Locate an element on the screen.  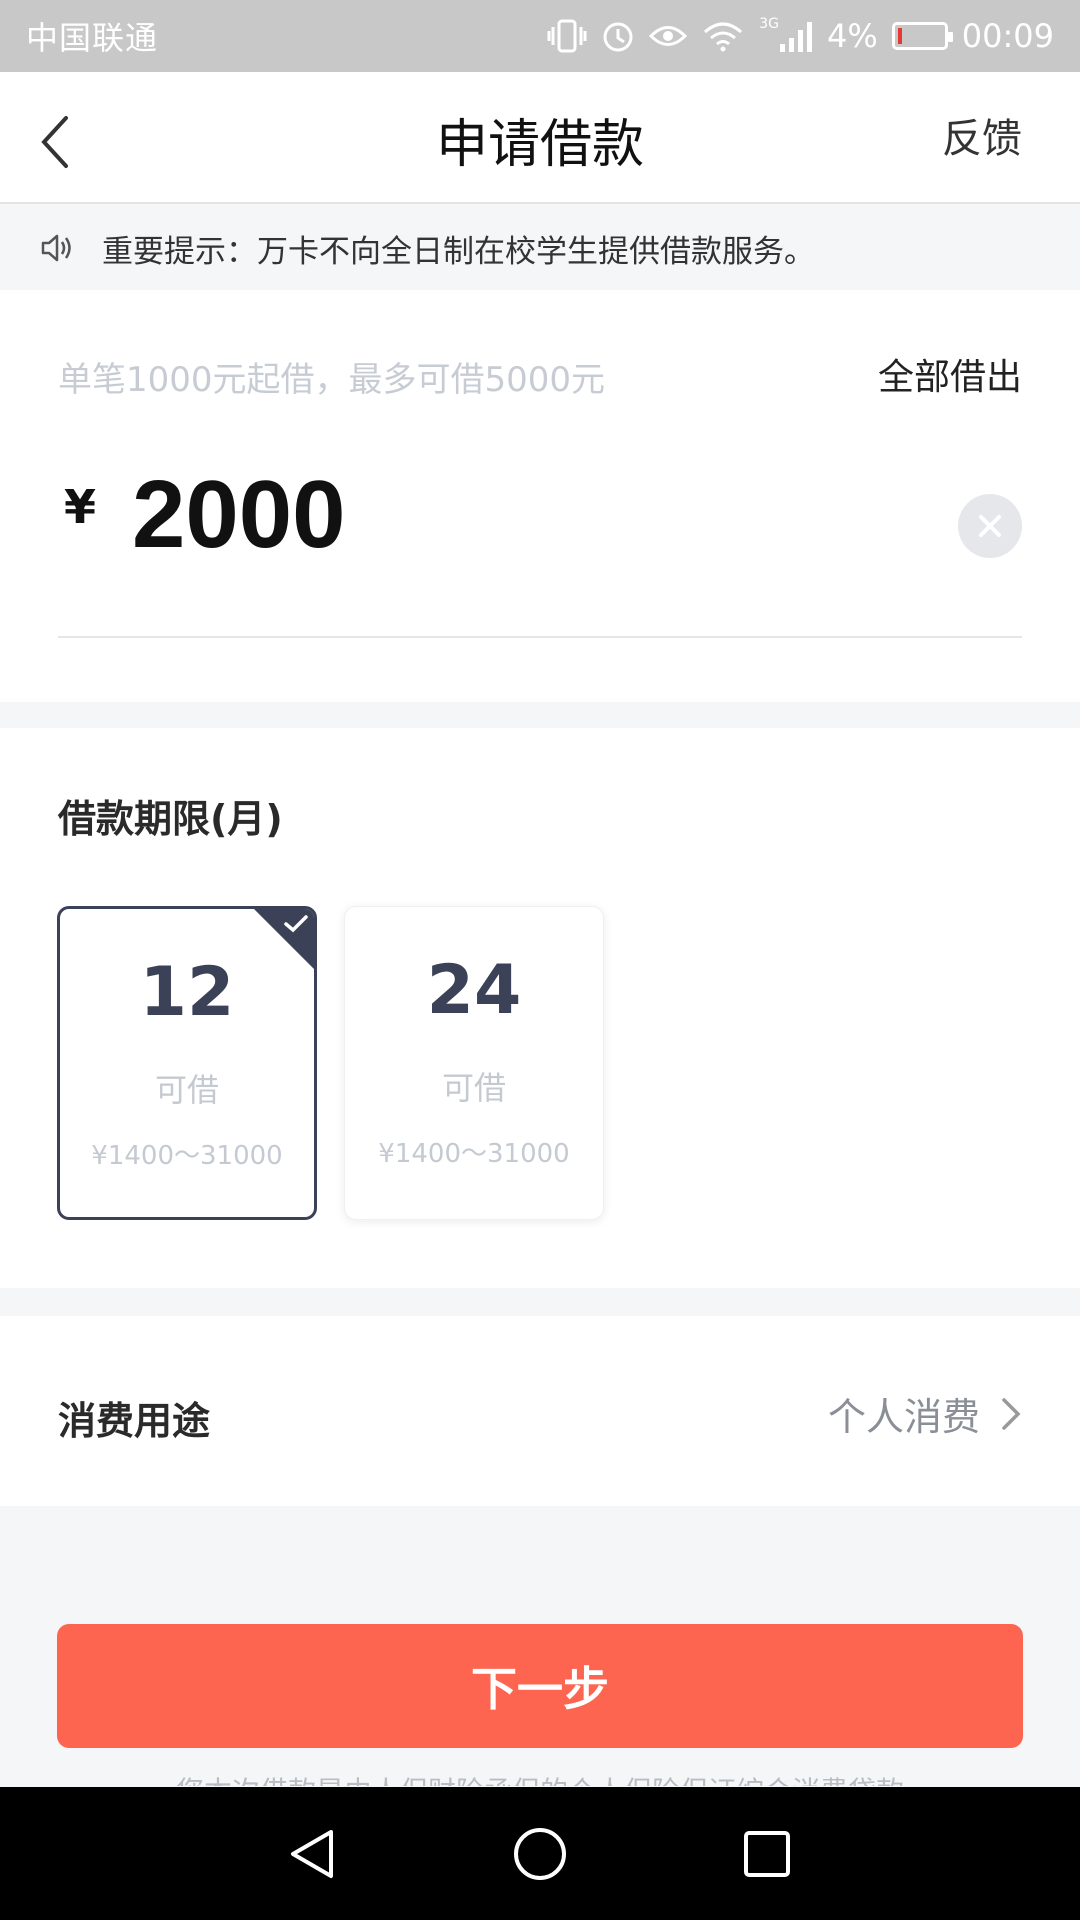
speaker-icon is located at coordinates (56, 248).